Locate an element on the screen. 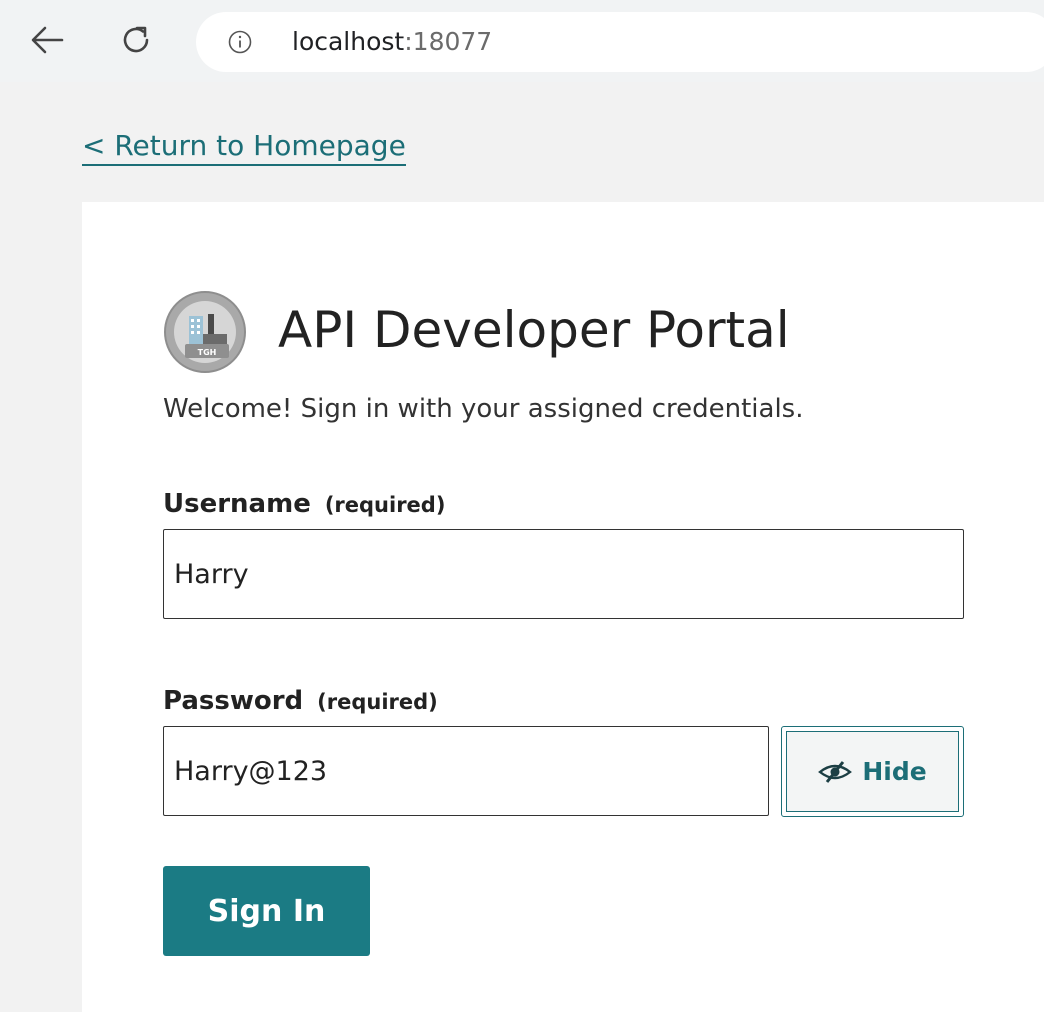 Image resolution: width=1044 pixels, height=1012 pixels. logo-text: TGH is located at coordinates (207, 352).